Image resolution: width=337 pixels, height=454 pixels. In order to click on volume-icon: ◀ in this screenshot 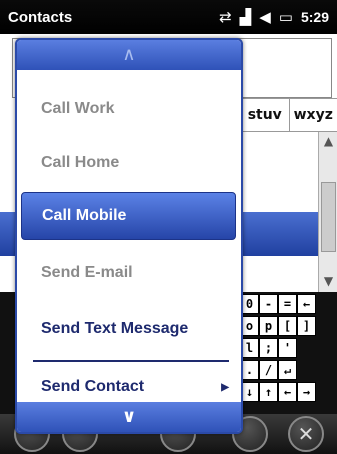, I will do `click(265, 17)`.